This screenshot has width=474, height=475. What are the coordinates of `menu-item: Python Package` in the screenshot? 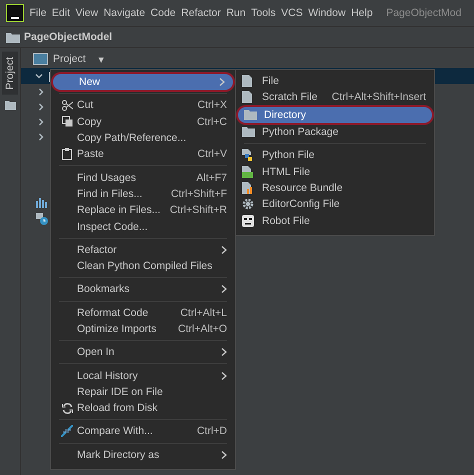 It's located at (335, 132).